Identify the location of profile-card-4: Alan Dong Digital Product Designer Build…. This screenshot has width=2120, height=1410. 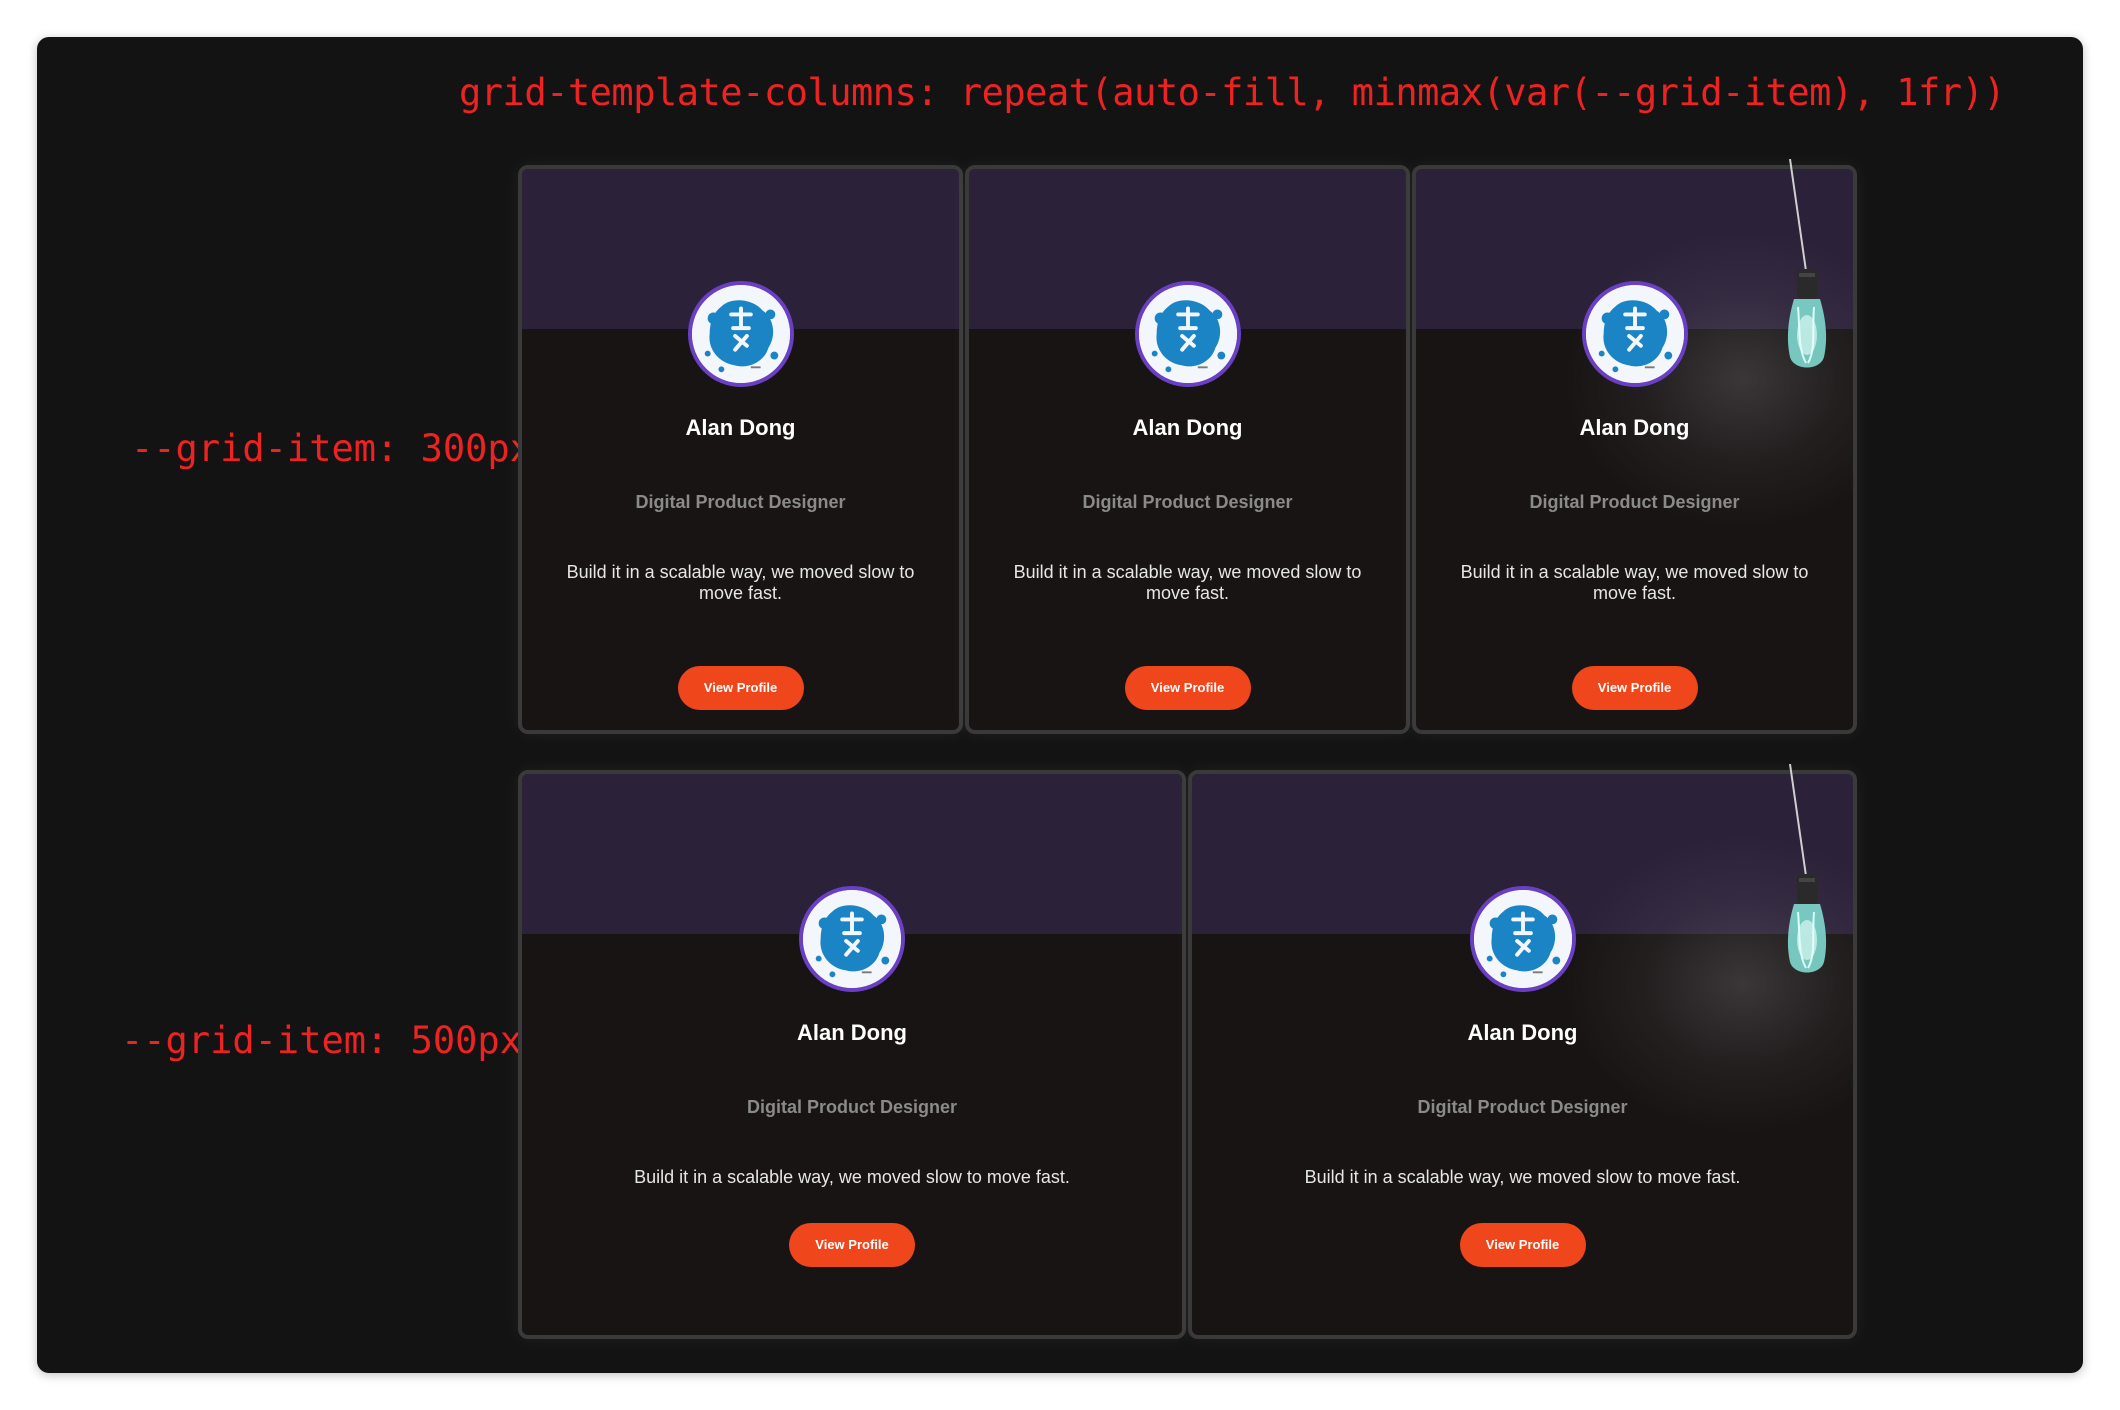
(852, 1054).